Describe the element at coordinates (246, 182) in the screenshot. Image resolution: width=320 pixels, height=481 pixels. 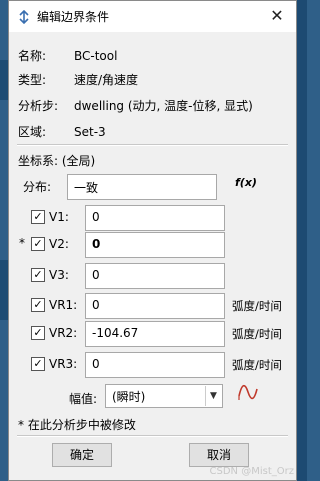
I see `function-icon: f(x)` at that location.